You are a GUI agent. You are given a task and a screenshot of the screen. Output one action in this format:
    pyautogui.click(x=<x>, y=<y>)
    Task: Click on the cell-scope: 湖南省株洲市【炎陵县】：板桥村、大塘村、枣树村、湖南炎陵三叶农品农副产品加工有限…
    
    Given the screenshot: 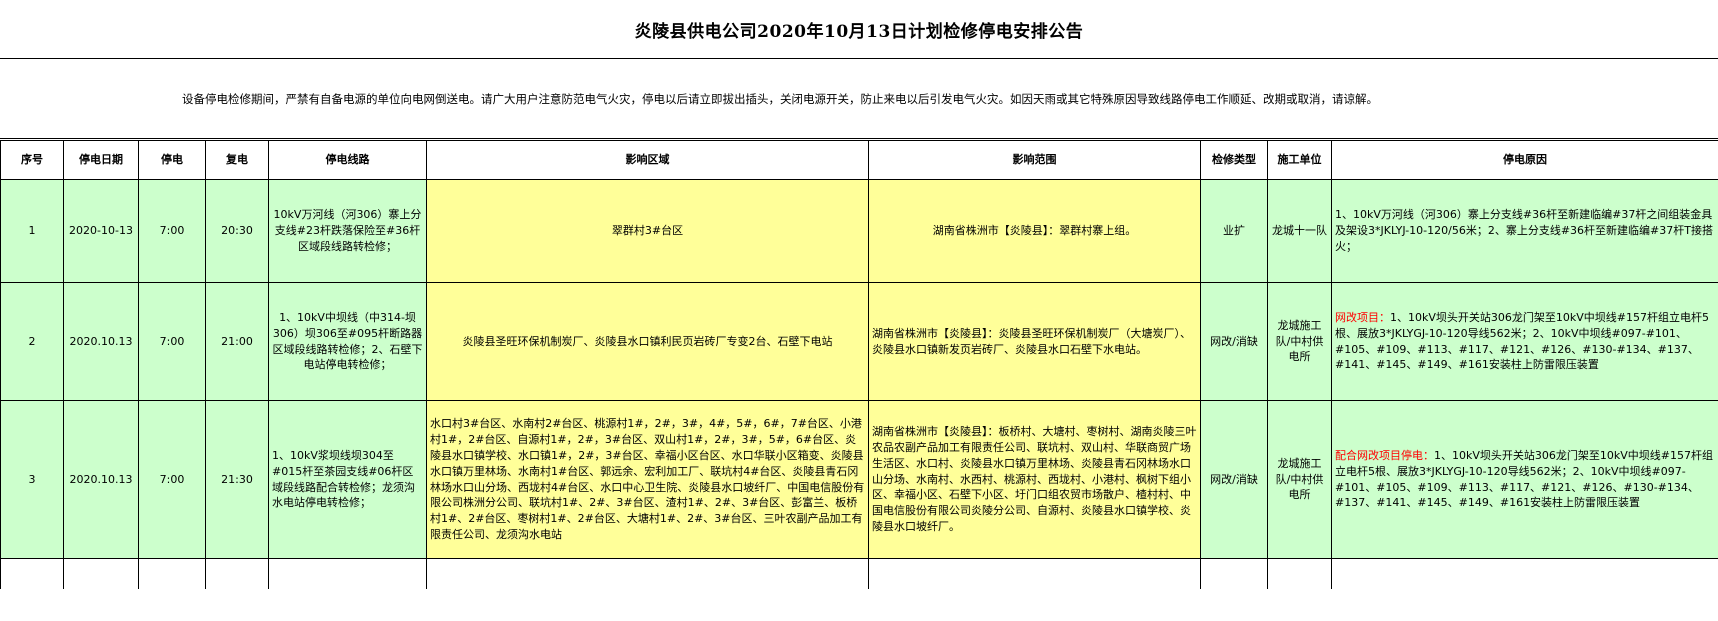 What is the action you would take?
    pyautogui.click(x=1034, y=479)
    